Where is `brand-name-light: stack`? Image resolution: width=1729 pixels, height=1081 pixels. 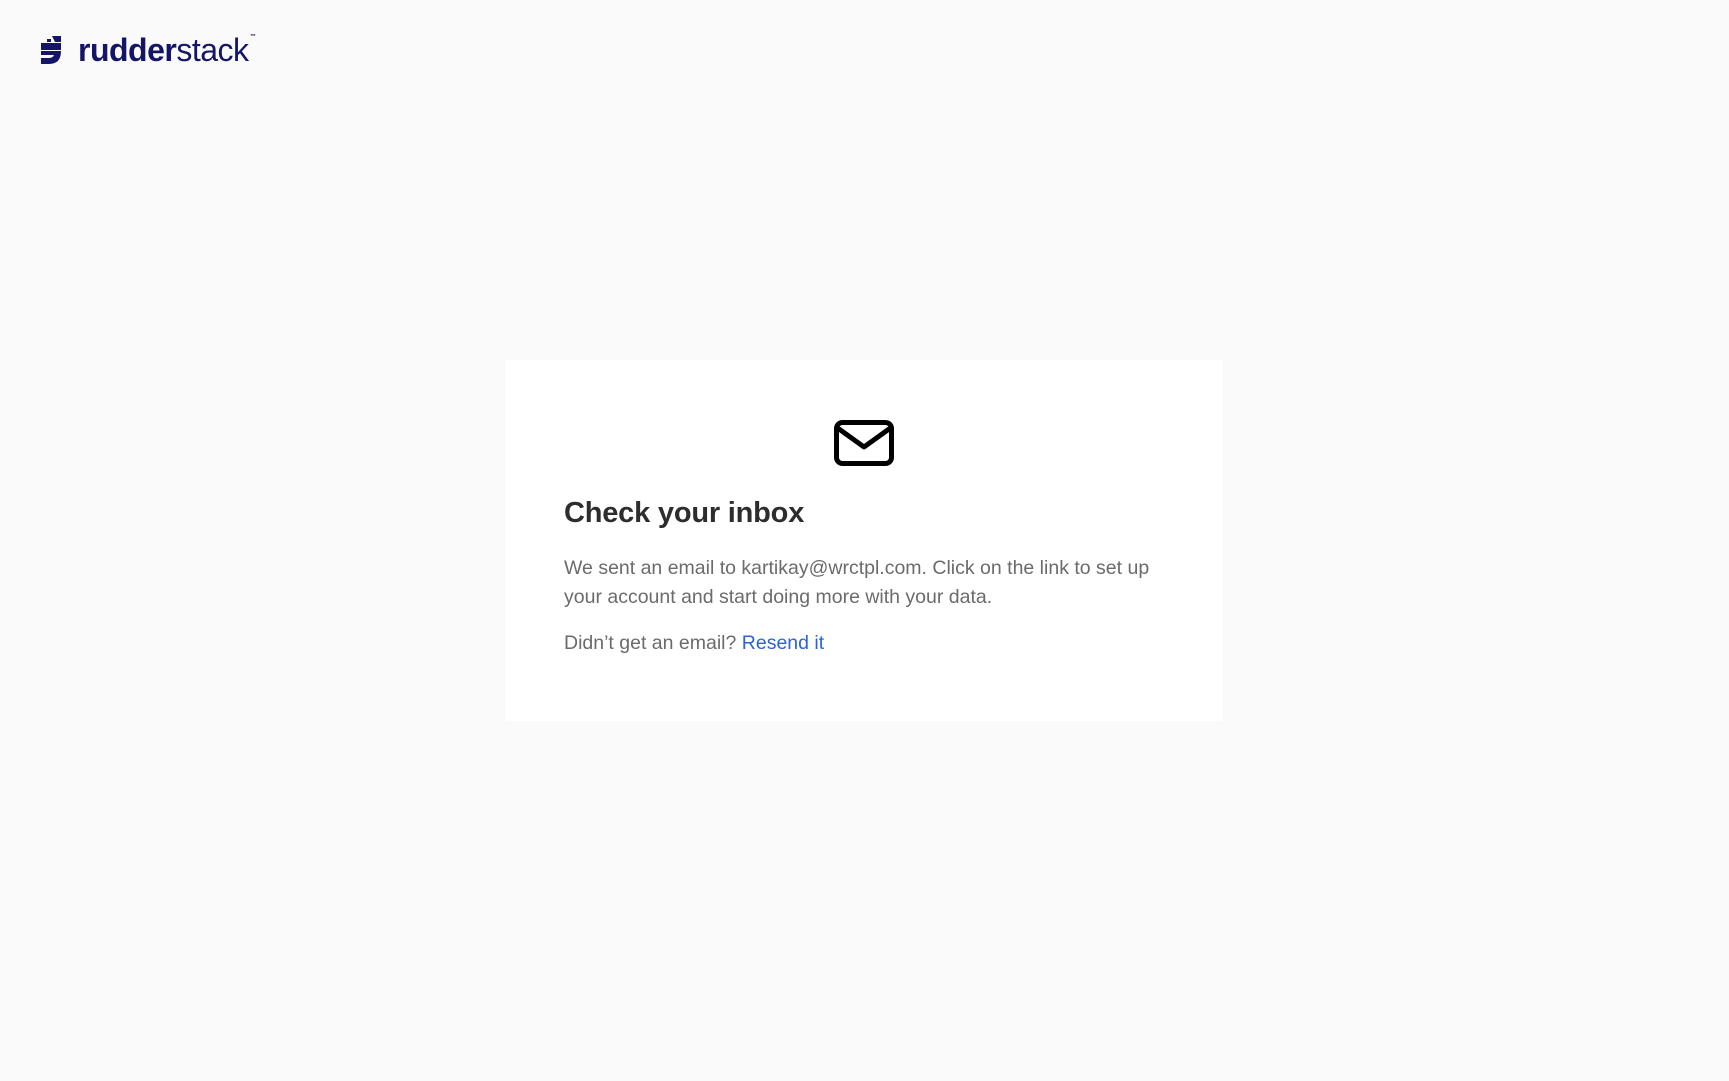
brand-name-light: stack is located at coordinates (212, 50).